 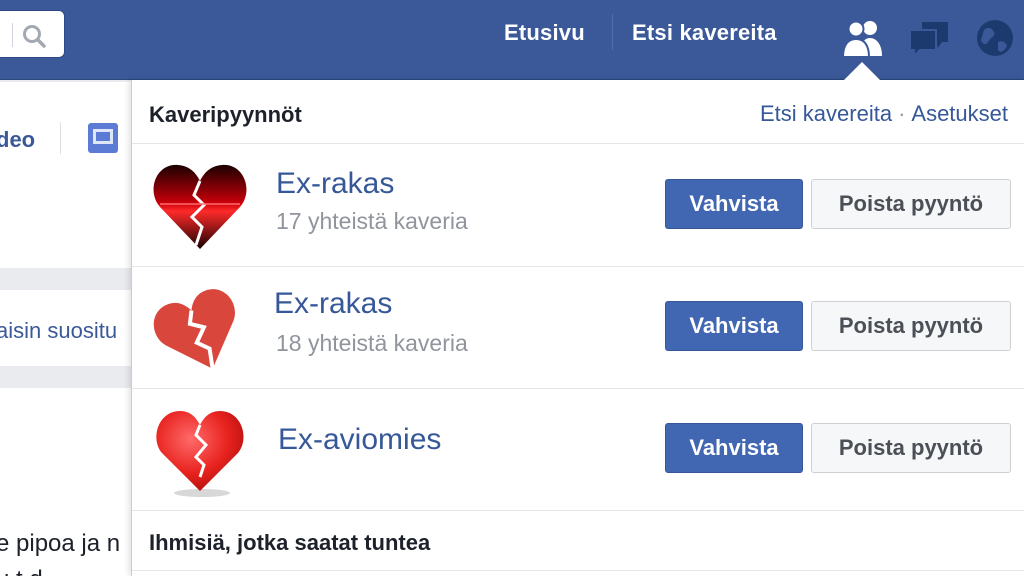 I want to click on post-text-line: u t d, so click(x=21, y=571).